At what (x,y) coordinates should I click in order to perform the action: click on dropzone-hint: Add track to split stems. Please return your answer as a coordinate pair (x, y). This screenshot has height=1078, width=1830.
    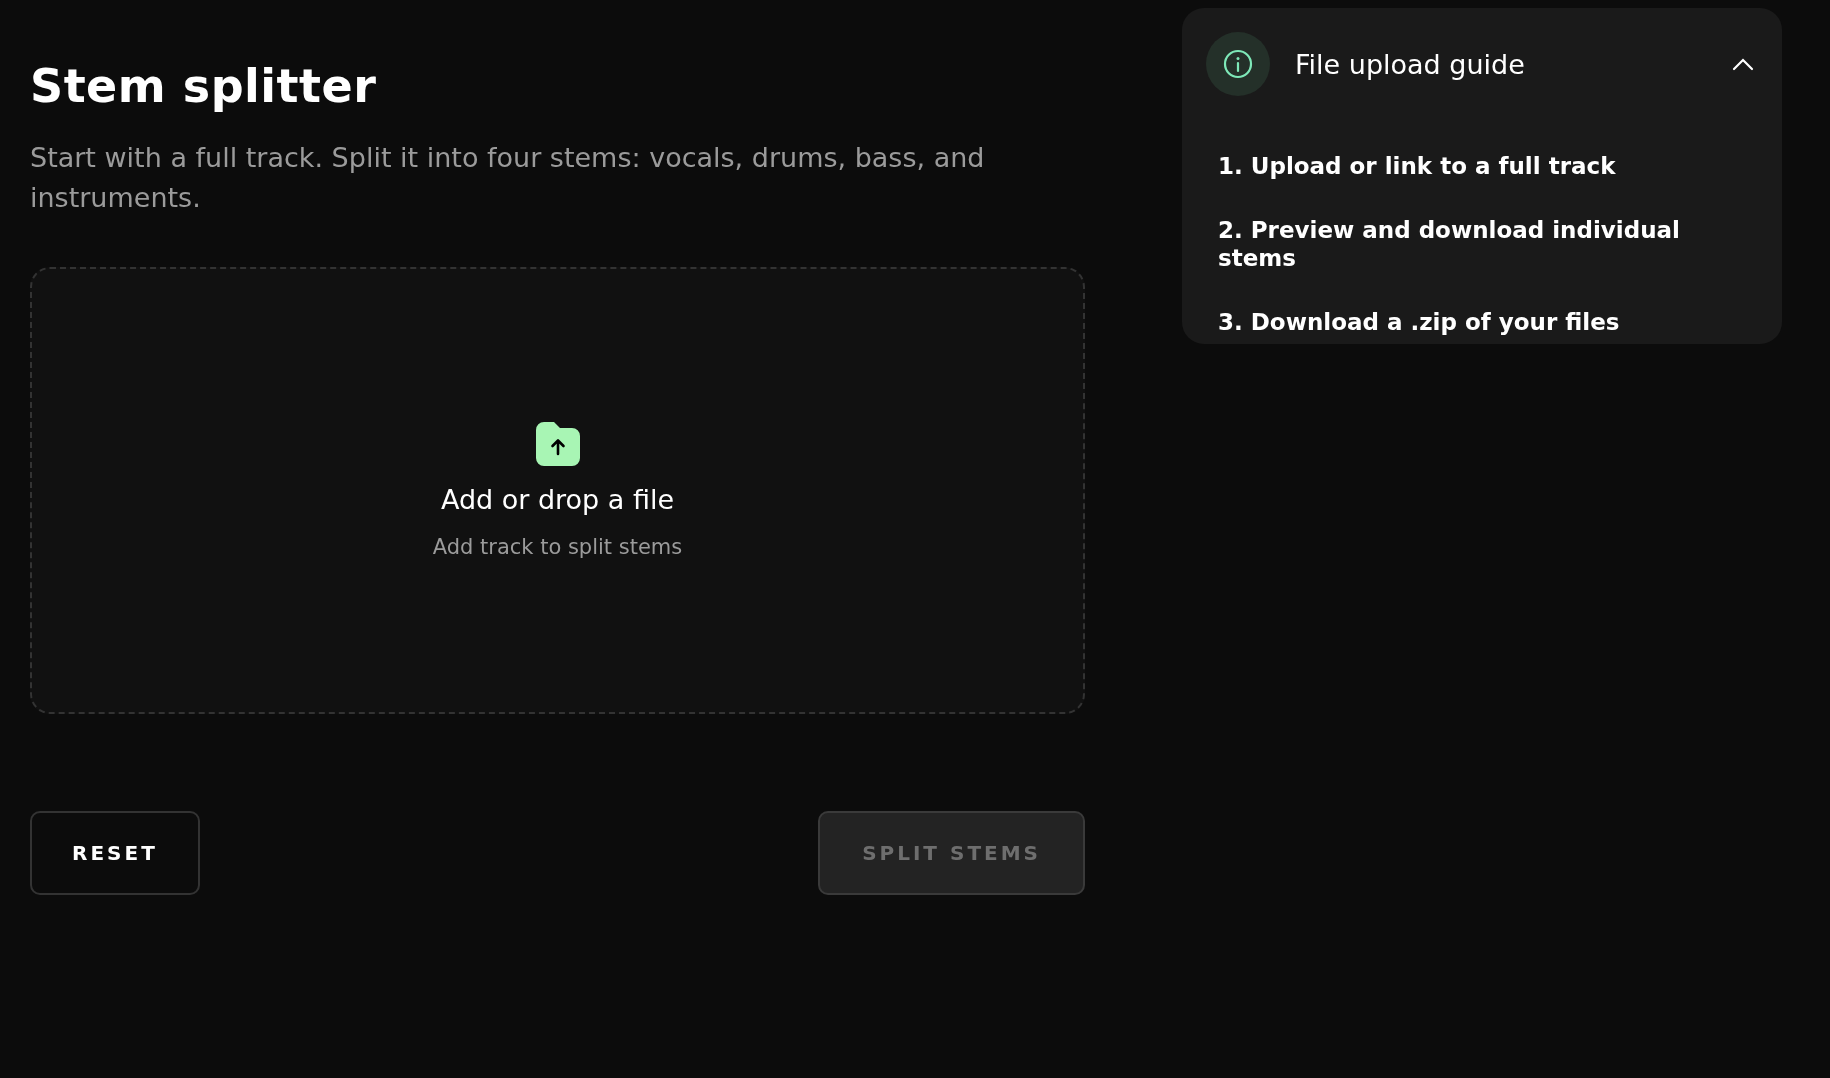
    Looking at the image, I should click on (557, 547).